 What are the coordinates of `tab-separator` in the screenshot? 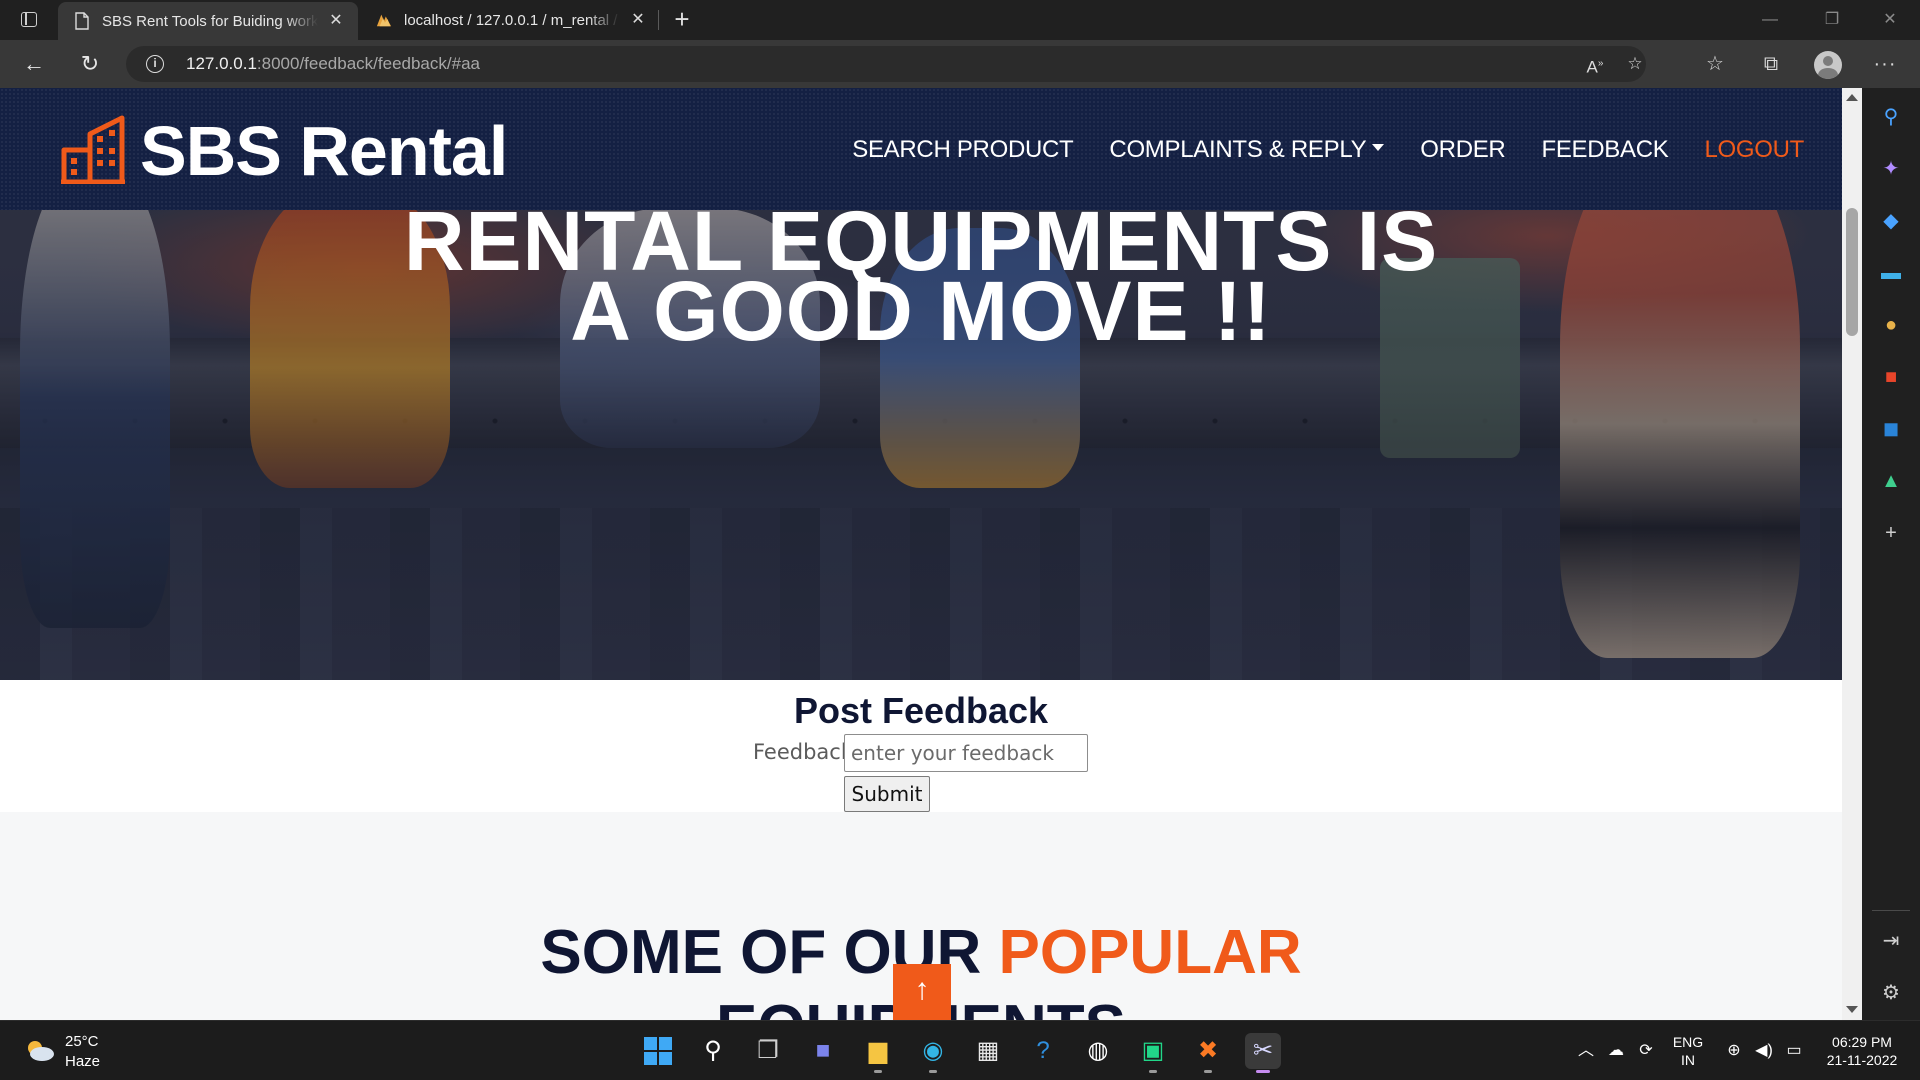 It's located at (658, 20).